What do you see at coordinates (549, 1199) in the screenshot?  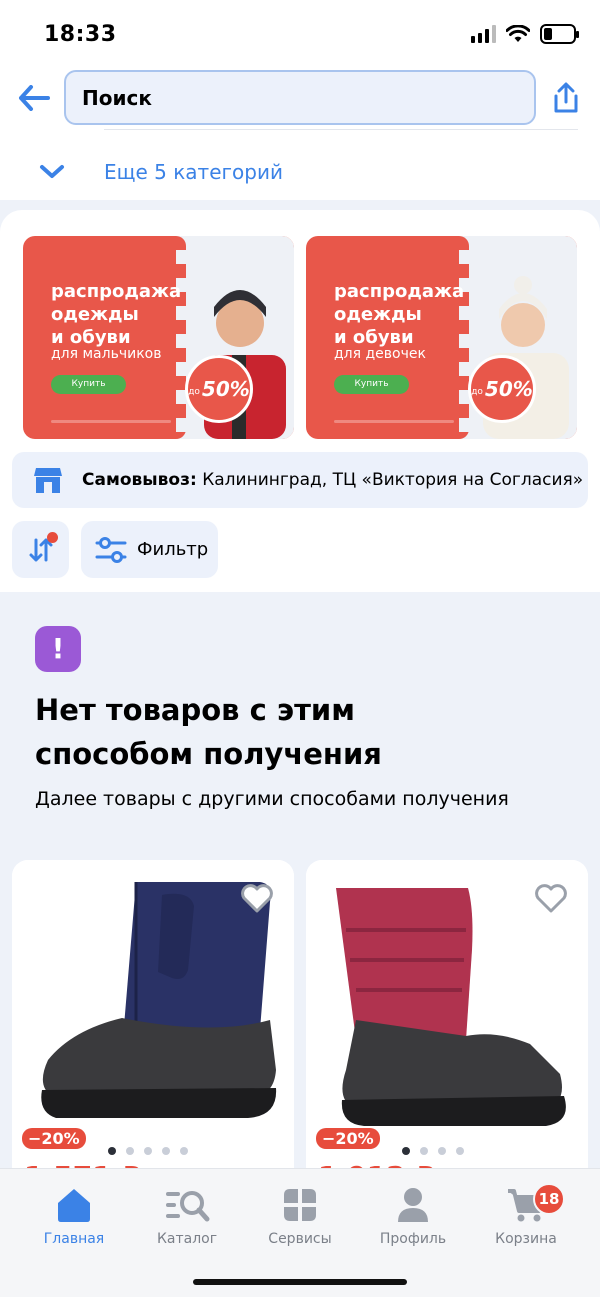 I see `cart-count-badge: 18` at bounding box center [549, 1199].